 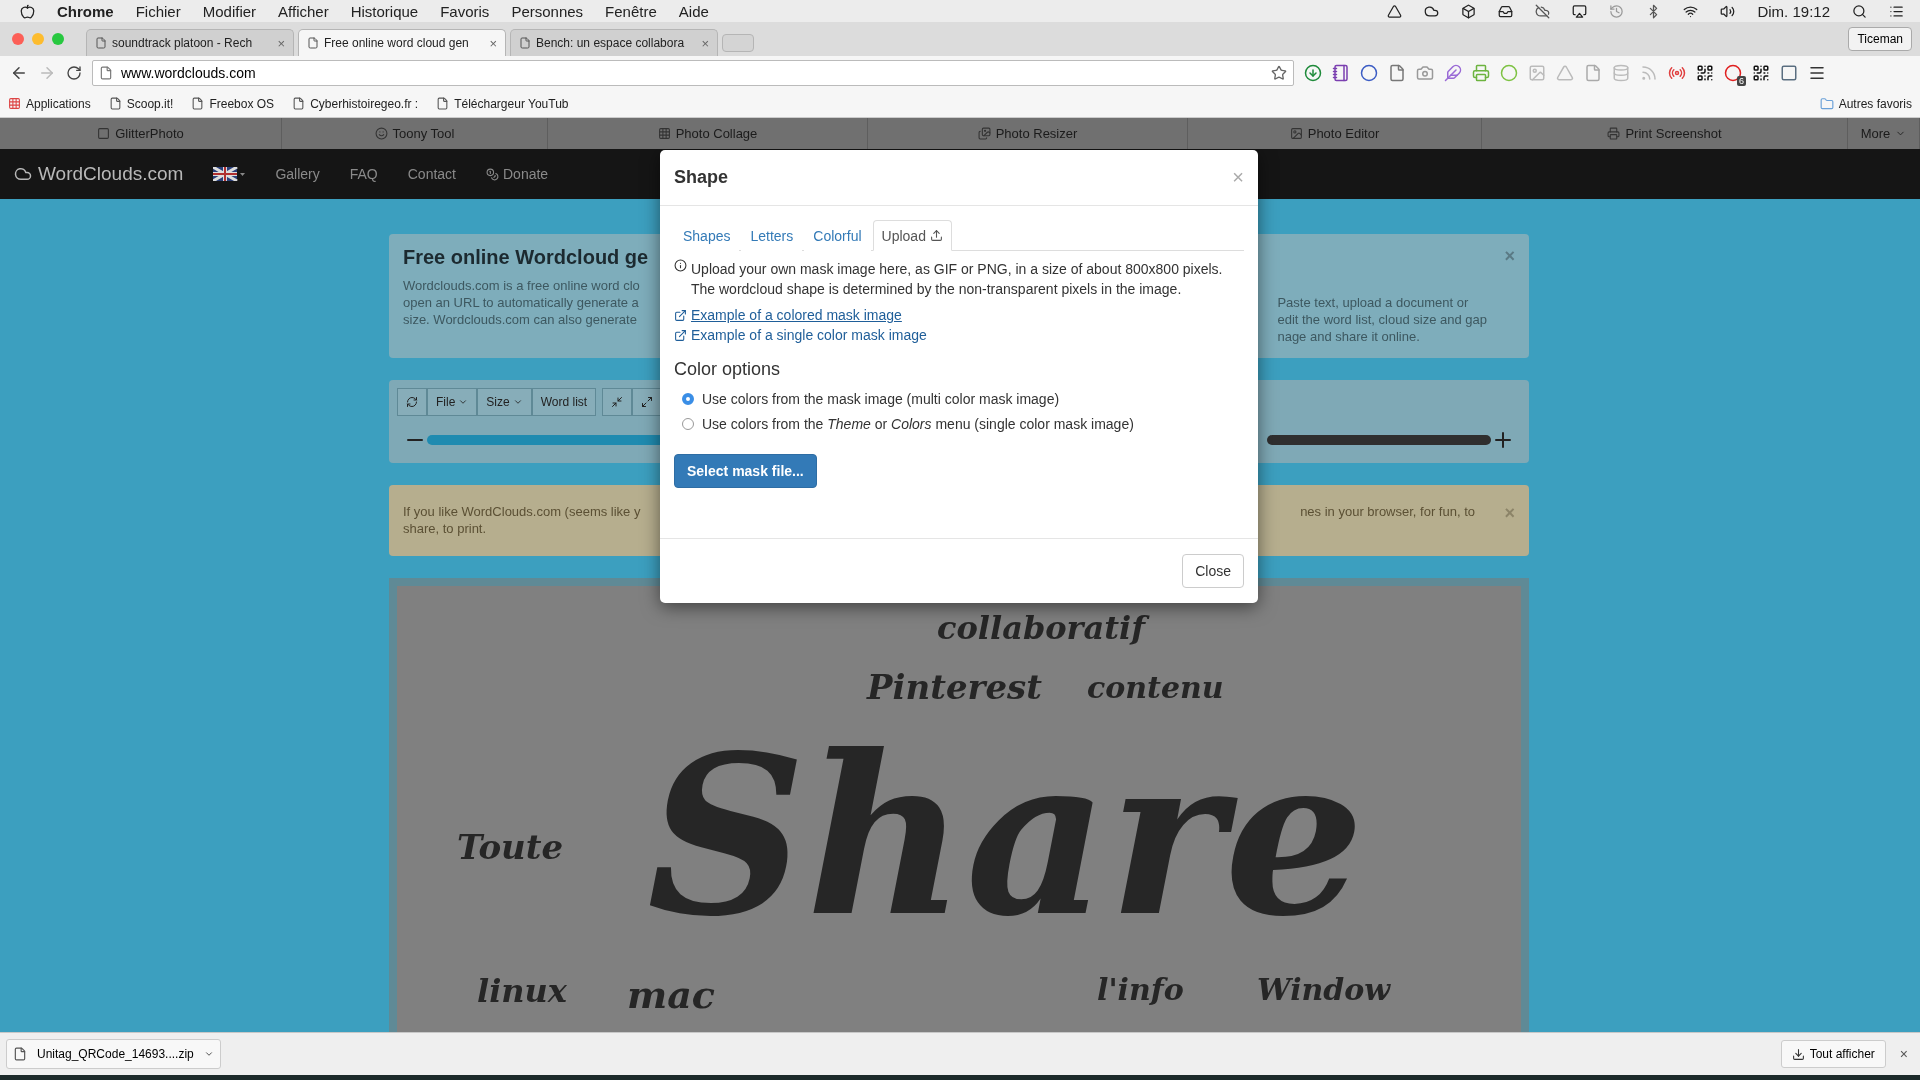 What do you see at coordinates (19, 73) in the screenshot?
I see `back-icon` at bounding box center [19, 73].